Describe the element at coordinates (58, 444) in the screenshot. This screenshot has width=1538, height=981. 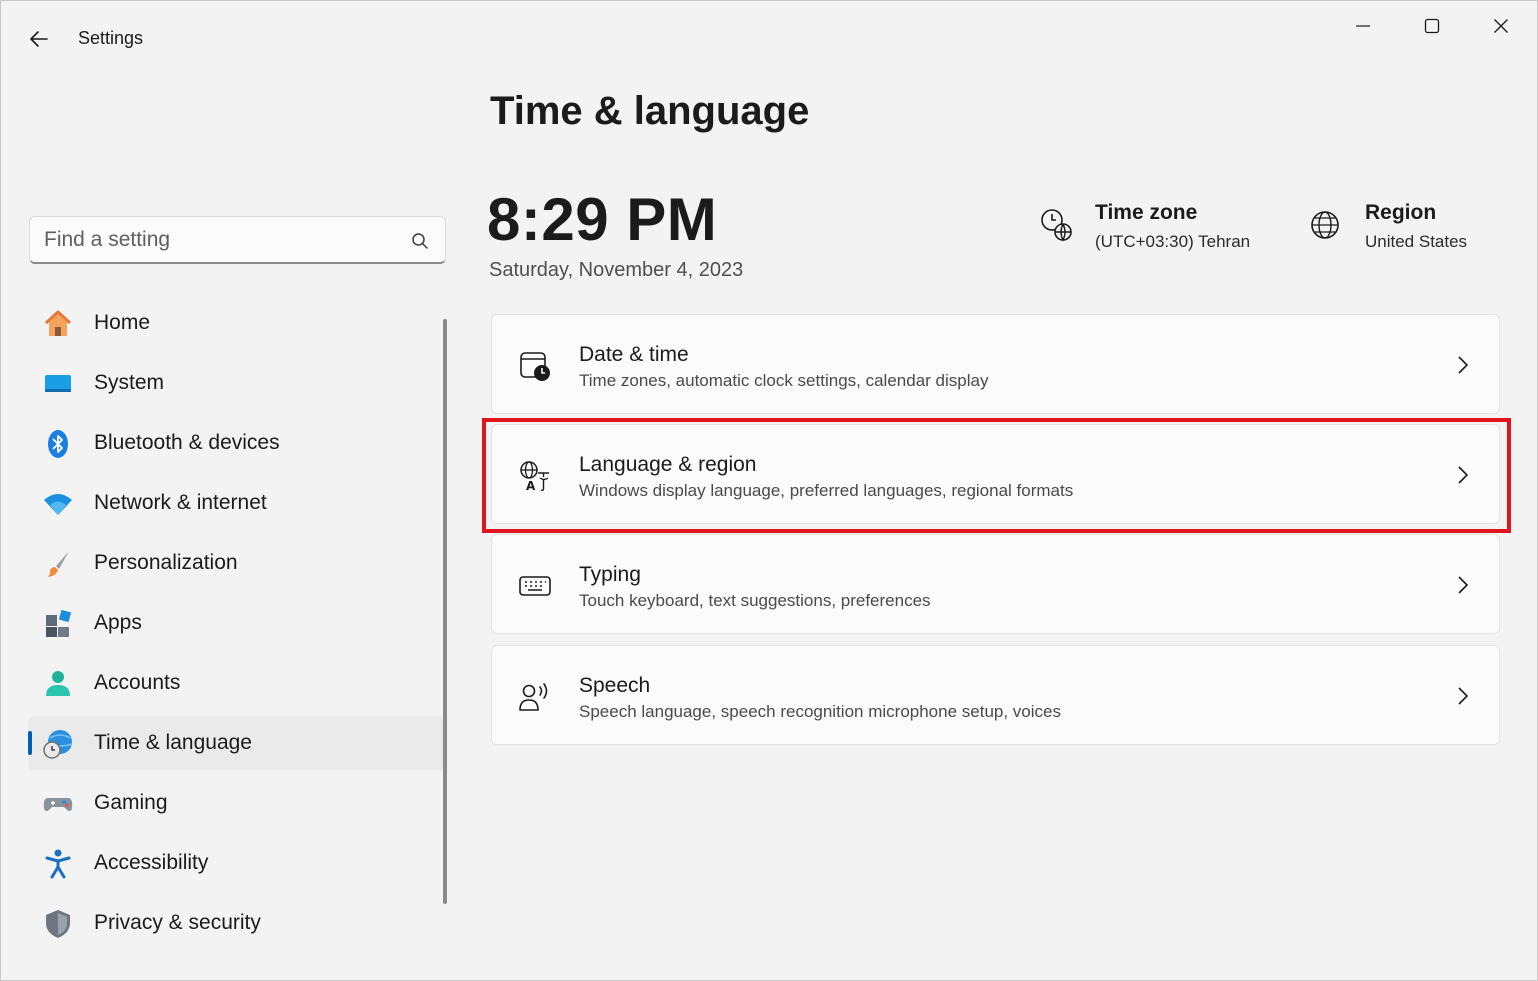
I see `bluetooth-icon` at that location.